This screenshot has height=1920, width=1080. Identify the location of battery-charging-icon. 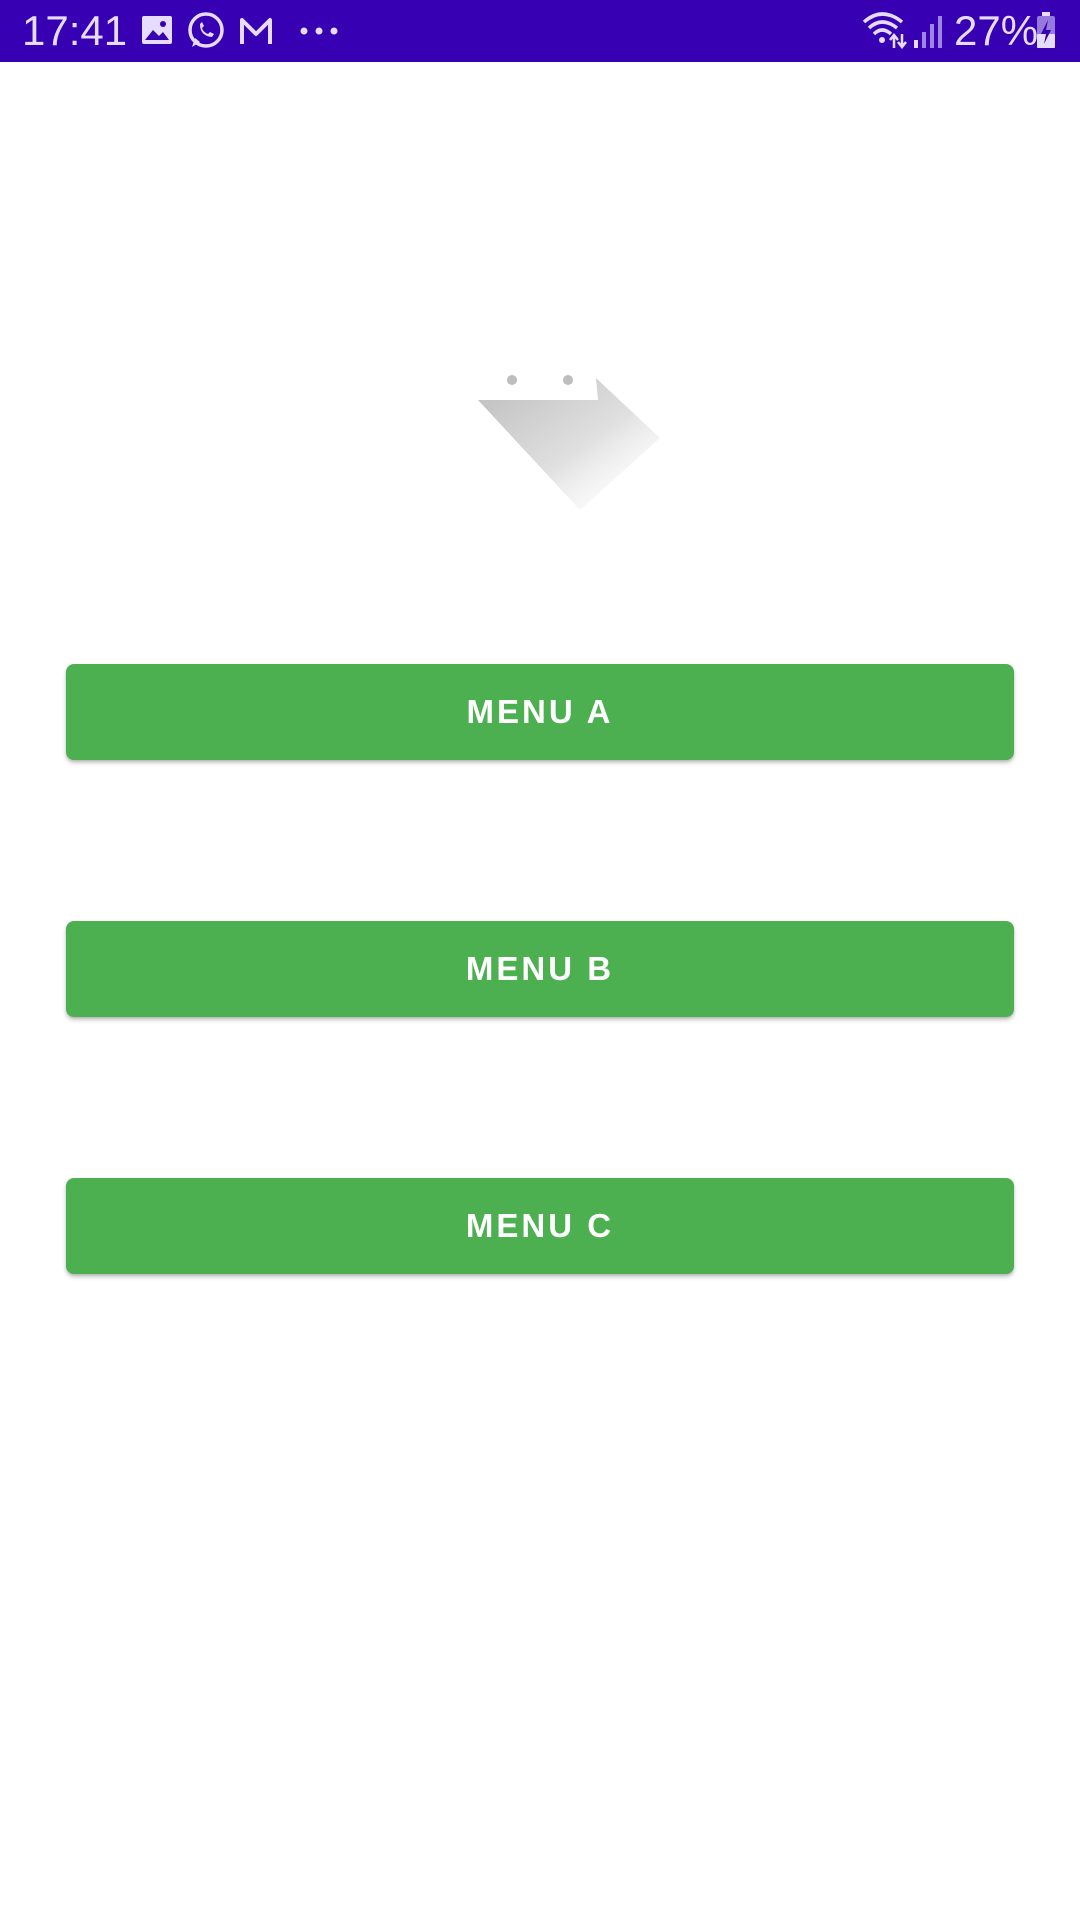
(1046, 30).